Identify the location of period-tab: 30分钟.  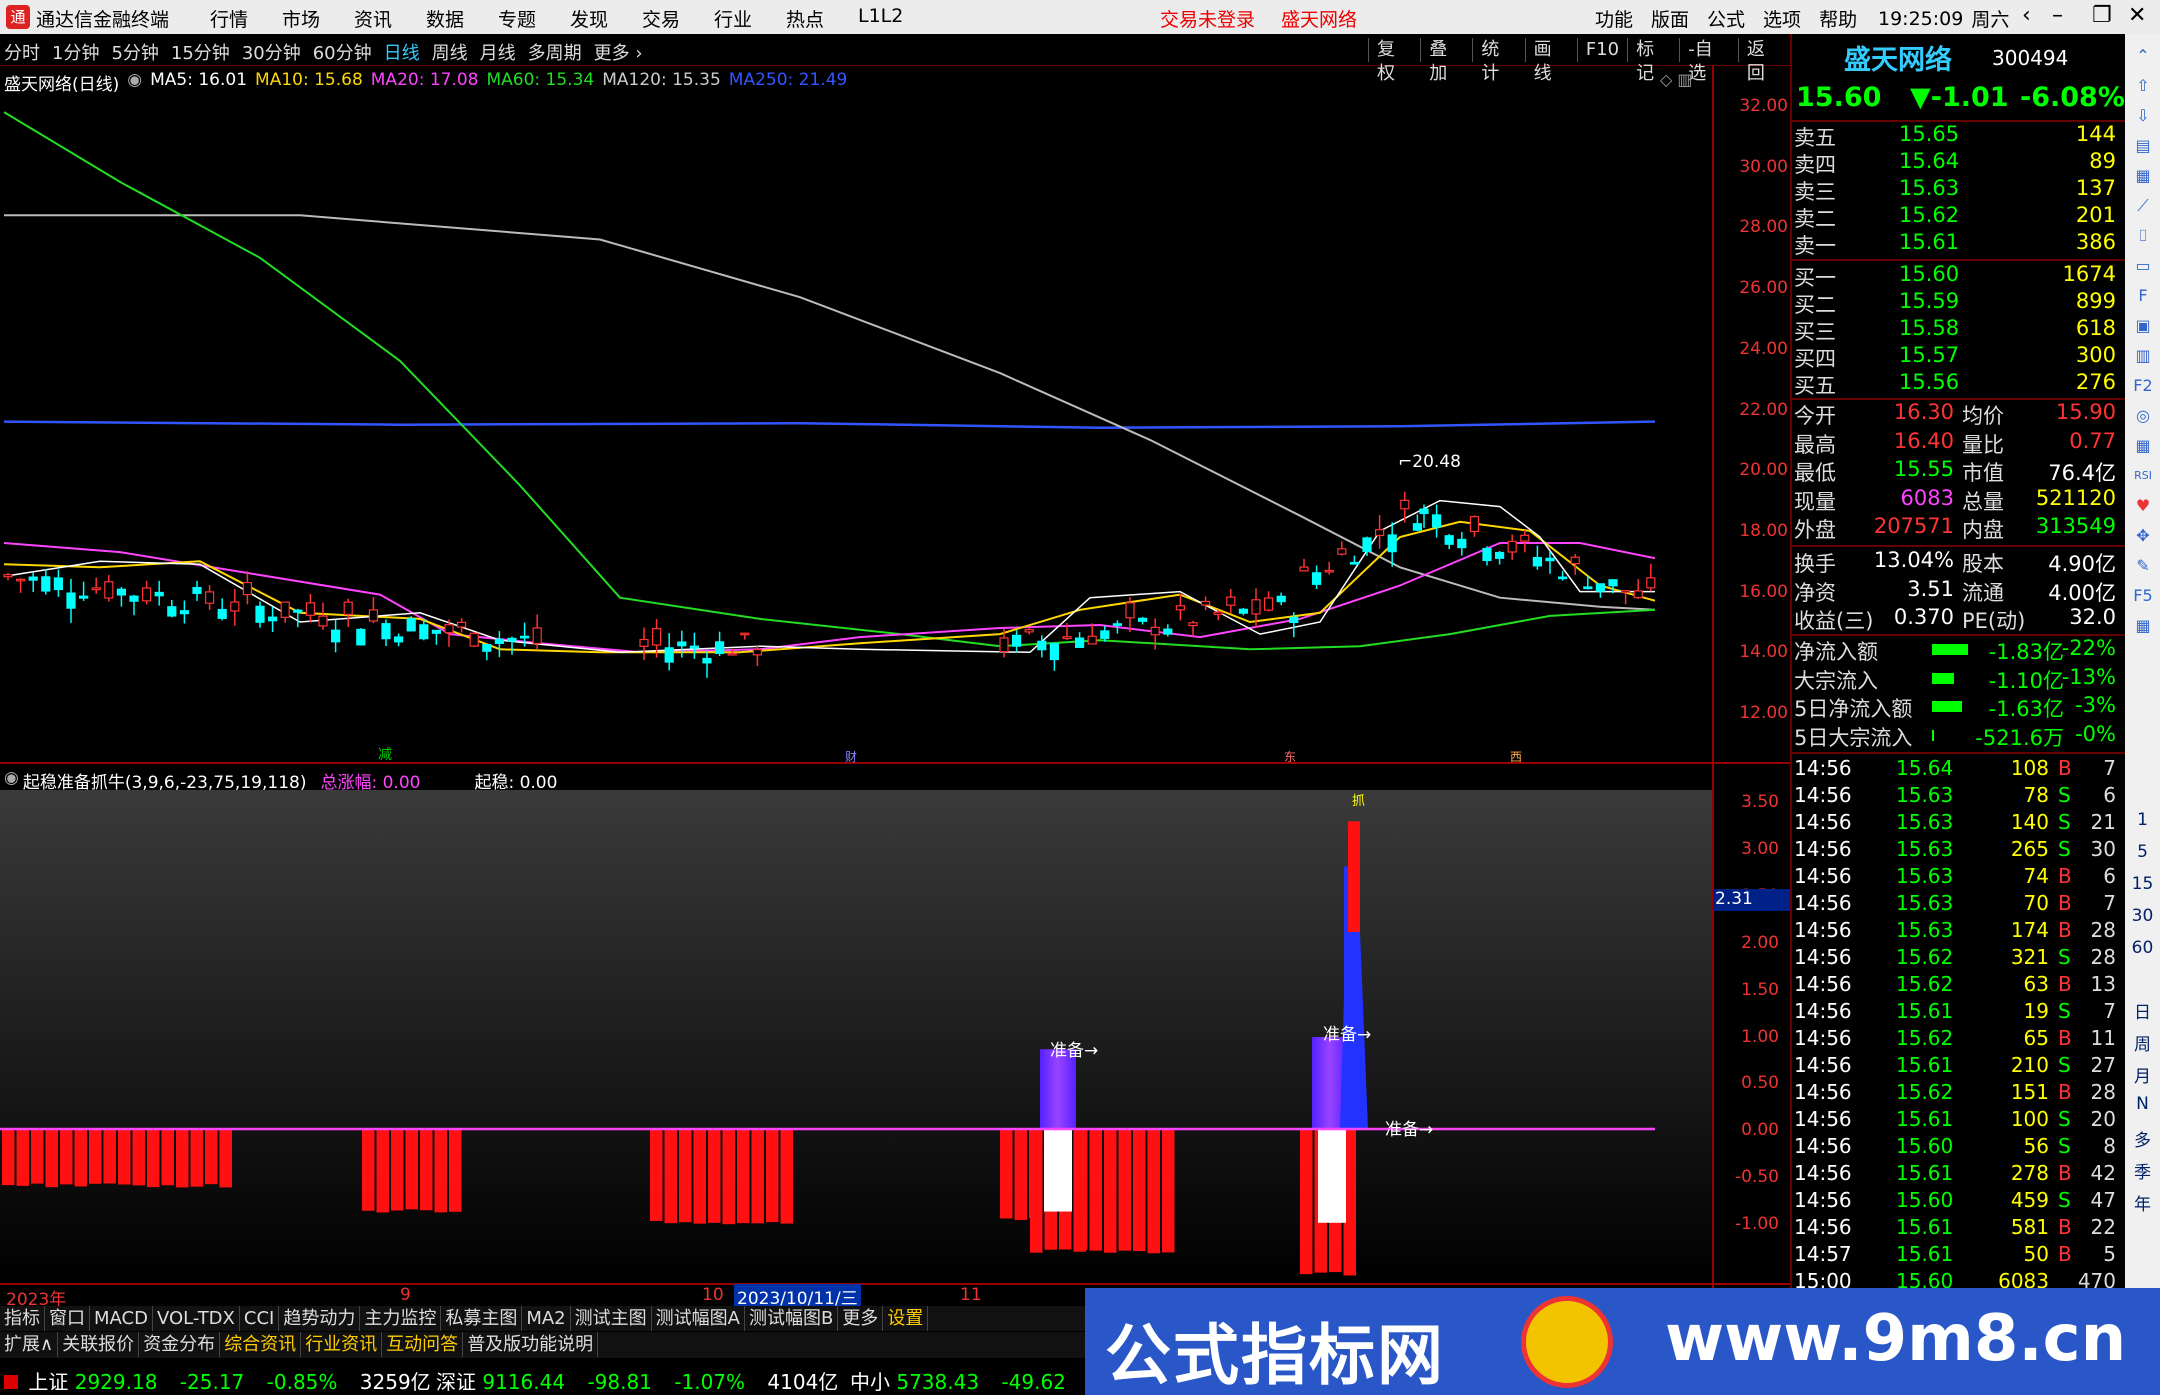
(271, 52).